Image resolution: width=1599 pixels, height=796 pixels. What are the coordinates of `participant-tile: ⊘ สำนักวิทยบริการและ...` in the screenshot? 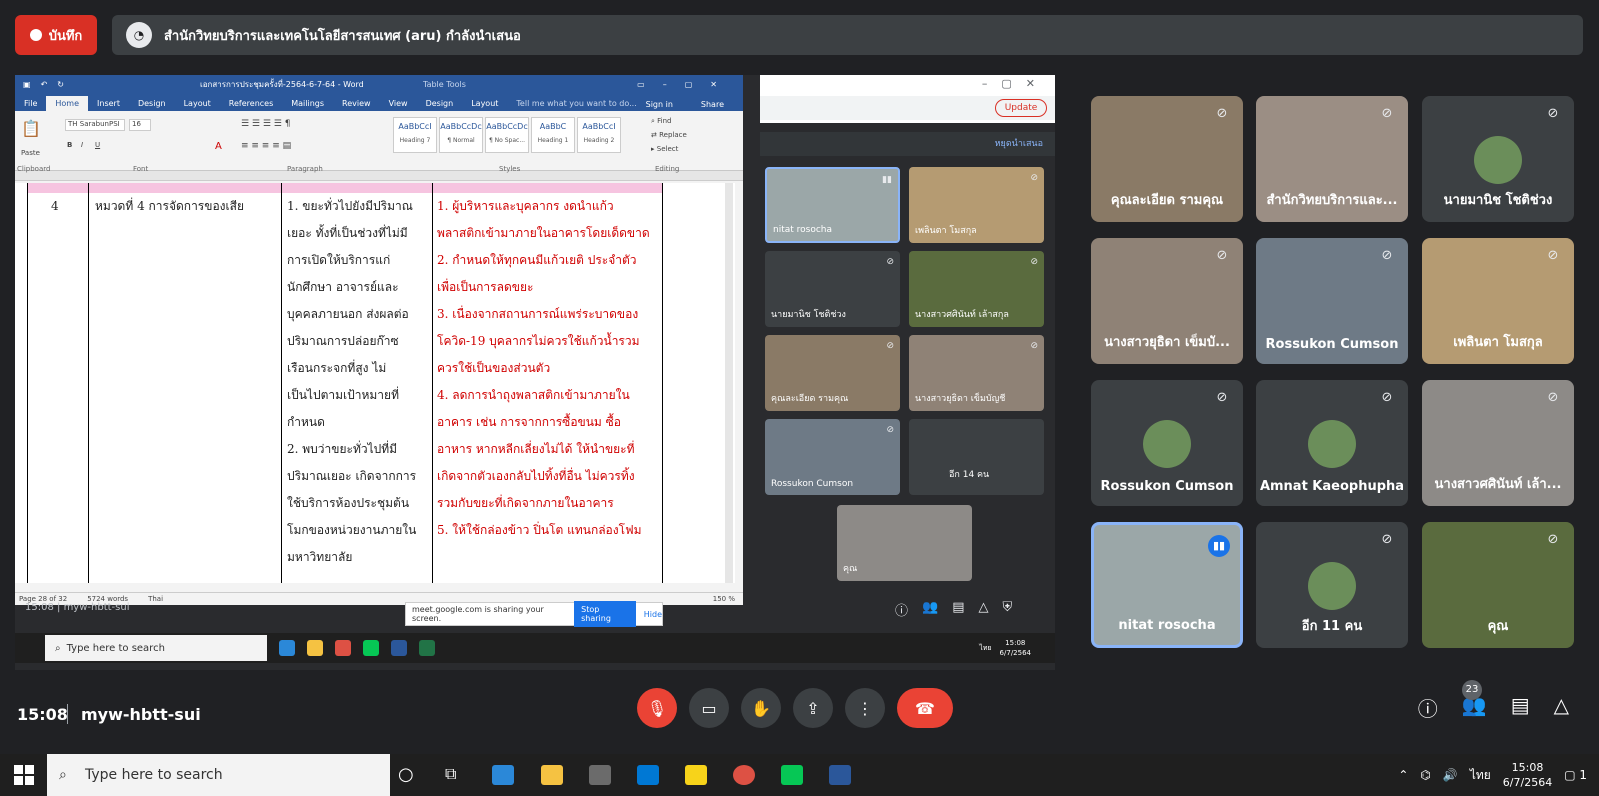 It's located at (1332, 159).